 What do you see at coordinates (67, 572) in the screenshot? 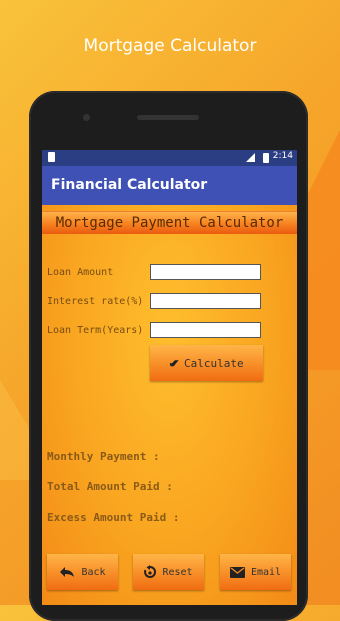
I see `back-icon` at bounding box center [67, 572].